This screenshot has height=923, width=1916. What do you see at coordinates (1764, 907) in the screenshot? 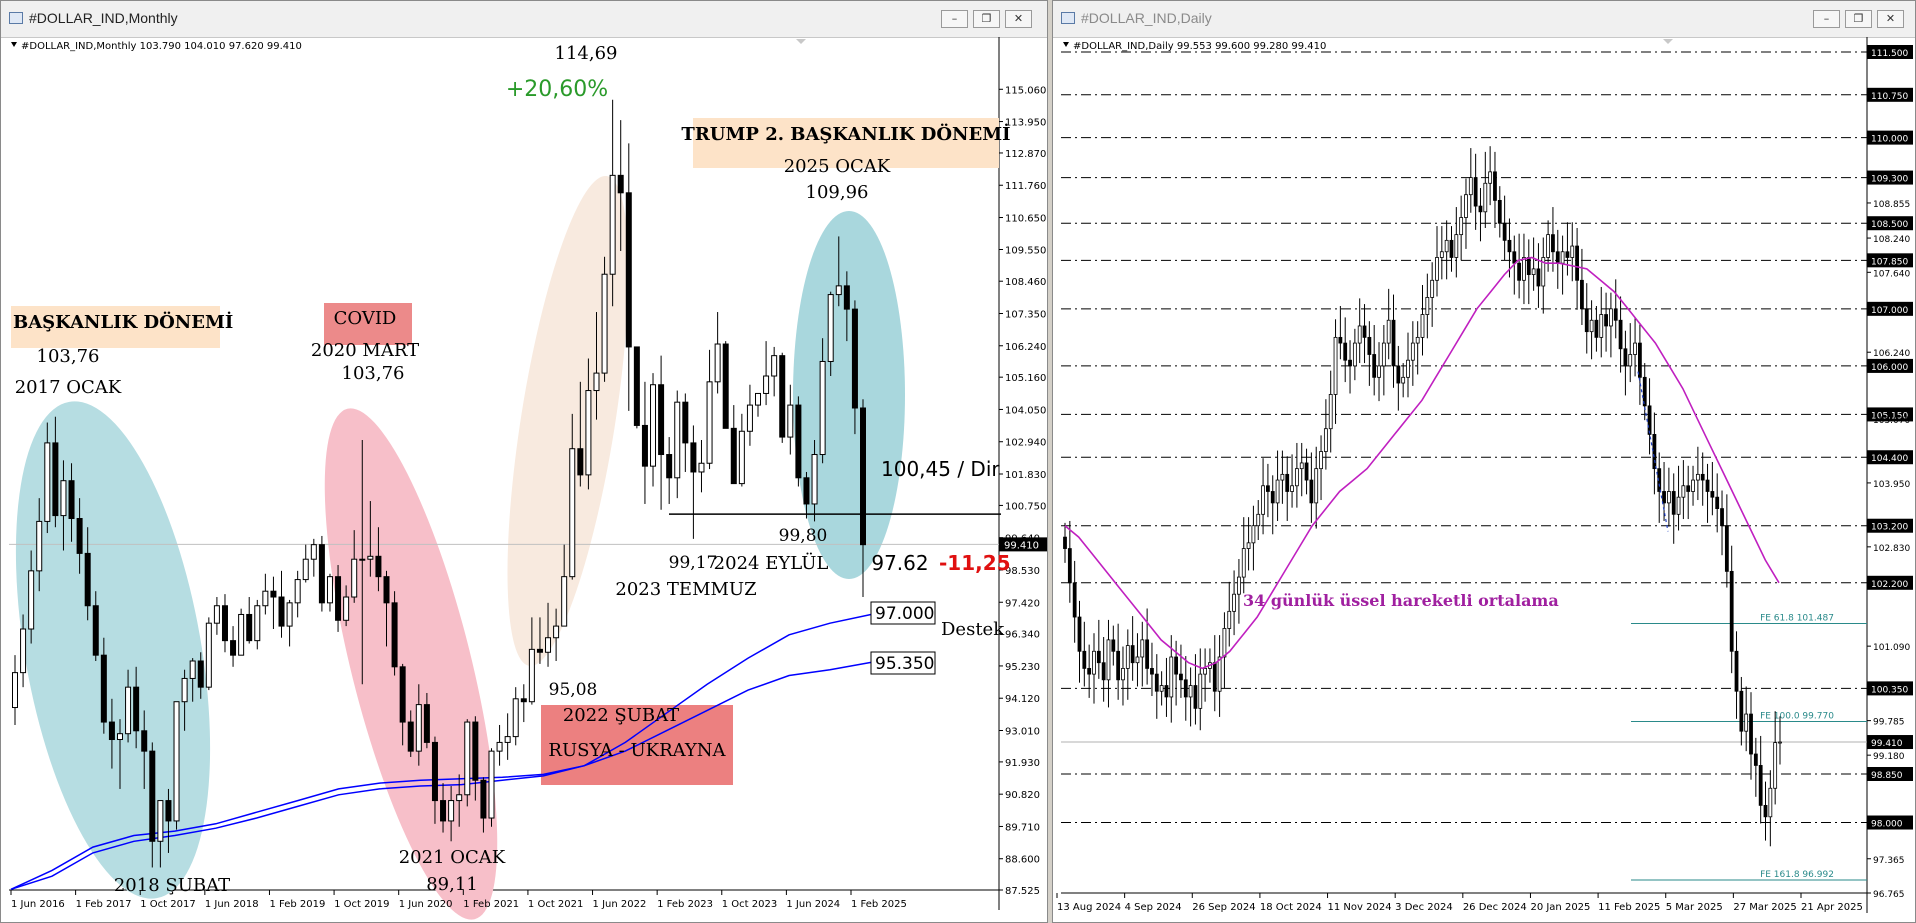
I see `x-tick-label: 27 Mar 2025` at bounding box center [1764, 907].